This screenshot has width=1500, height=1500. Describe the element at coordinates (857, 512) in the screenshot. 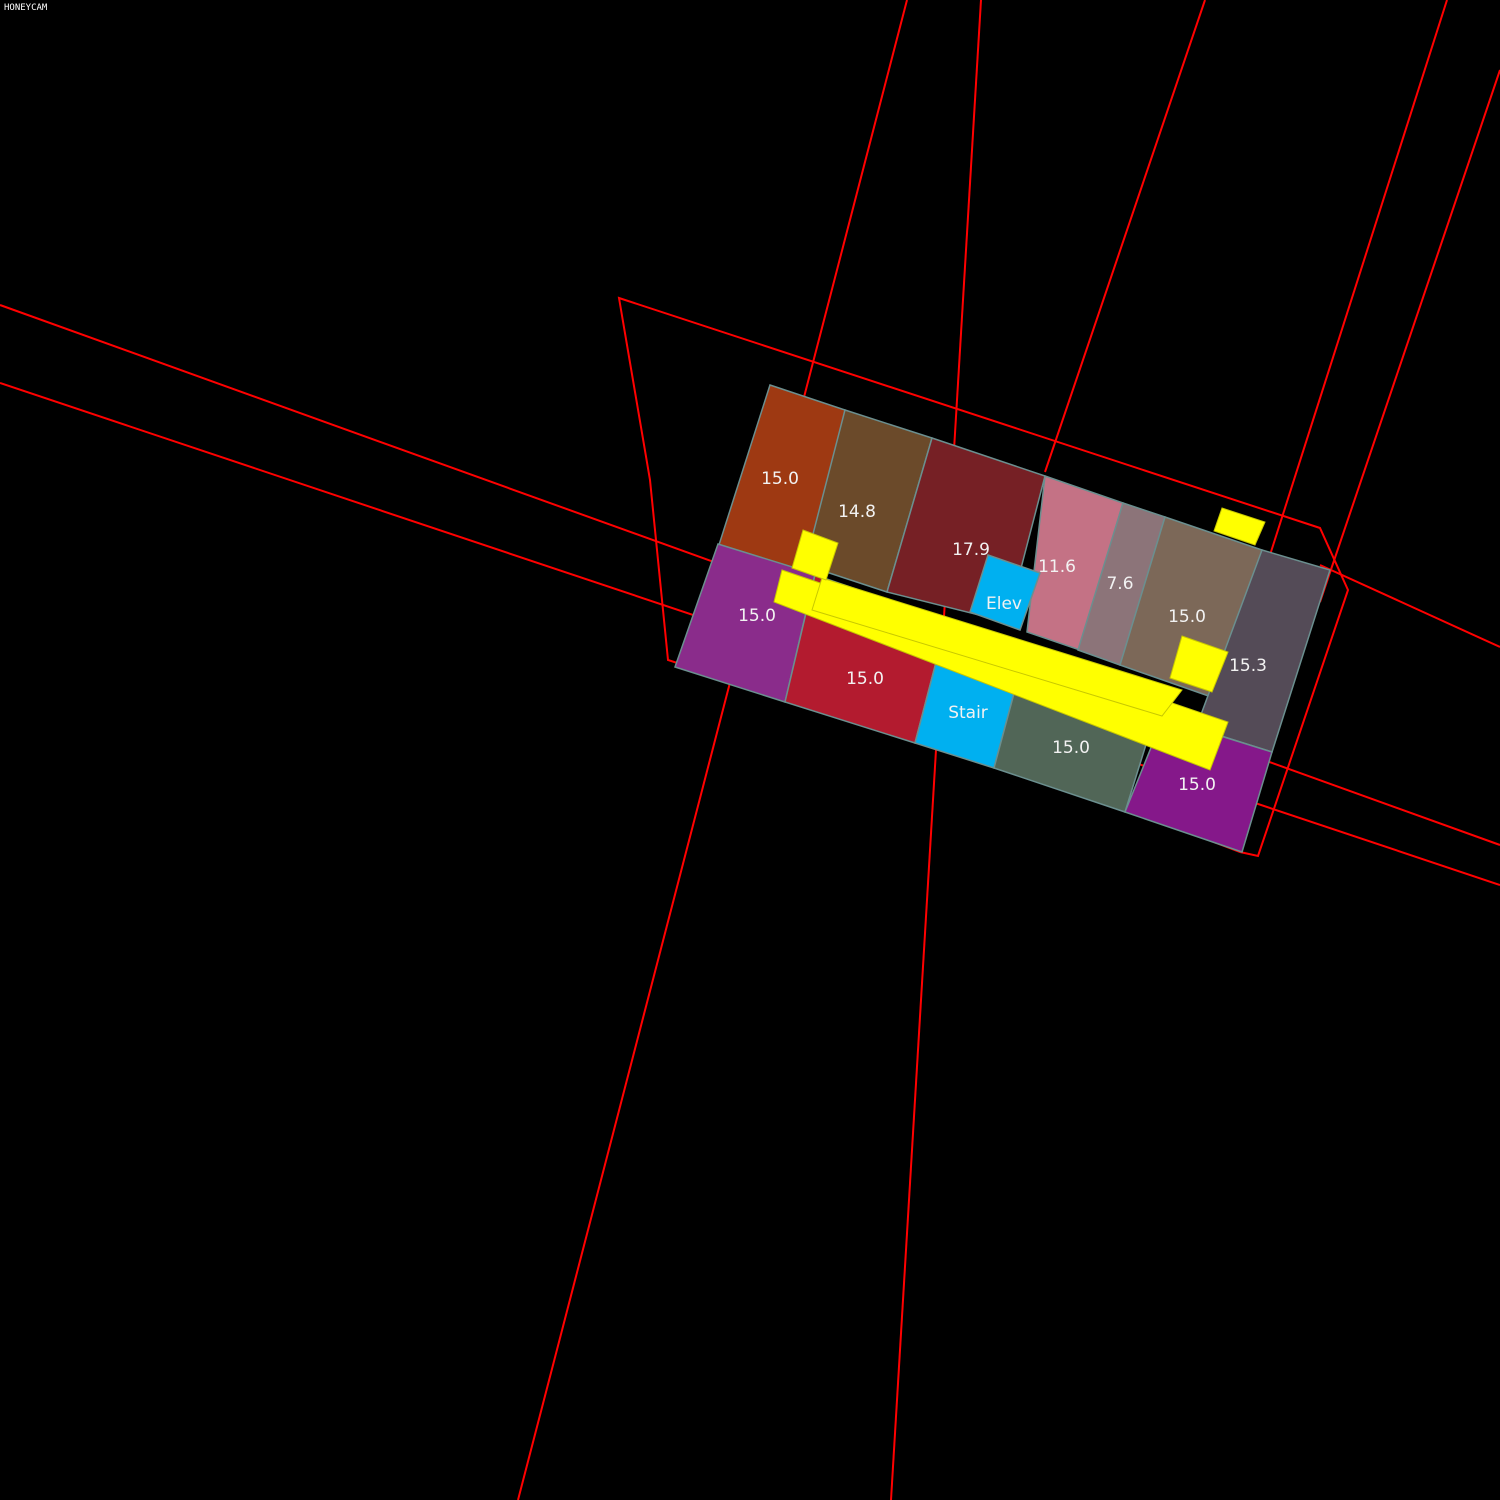

I see `room-label: 14.8` at that location.